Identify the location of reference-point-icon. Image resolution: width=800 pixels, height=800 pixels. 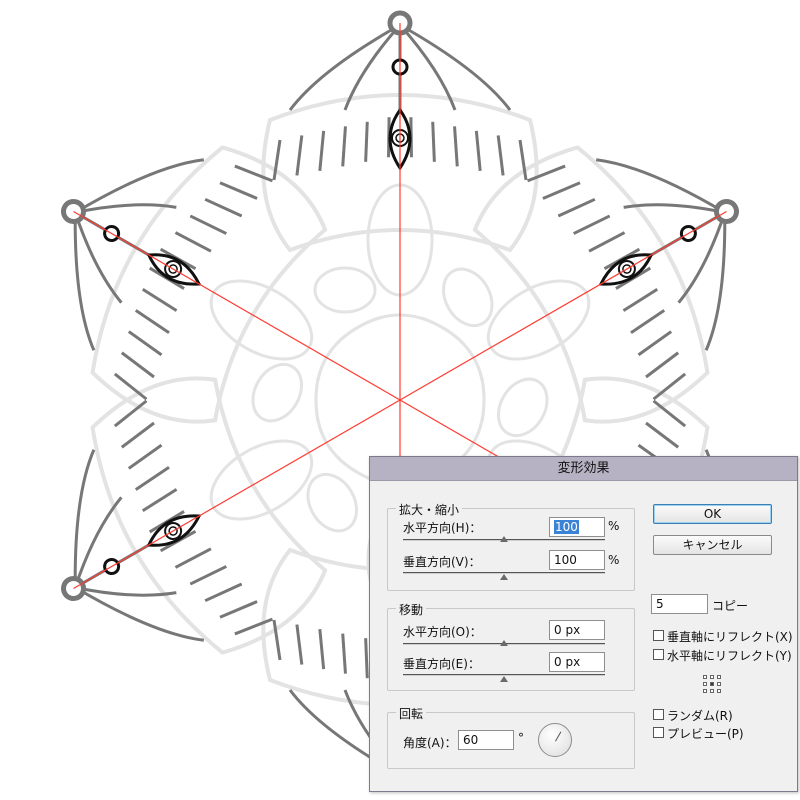
(713, 685).